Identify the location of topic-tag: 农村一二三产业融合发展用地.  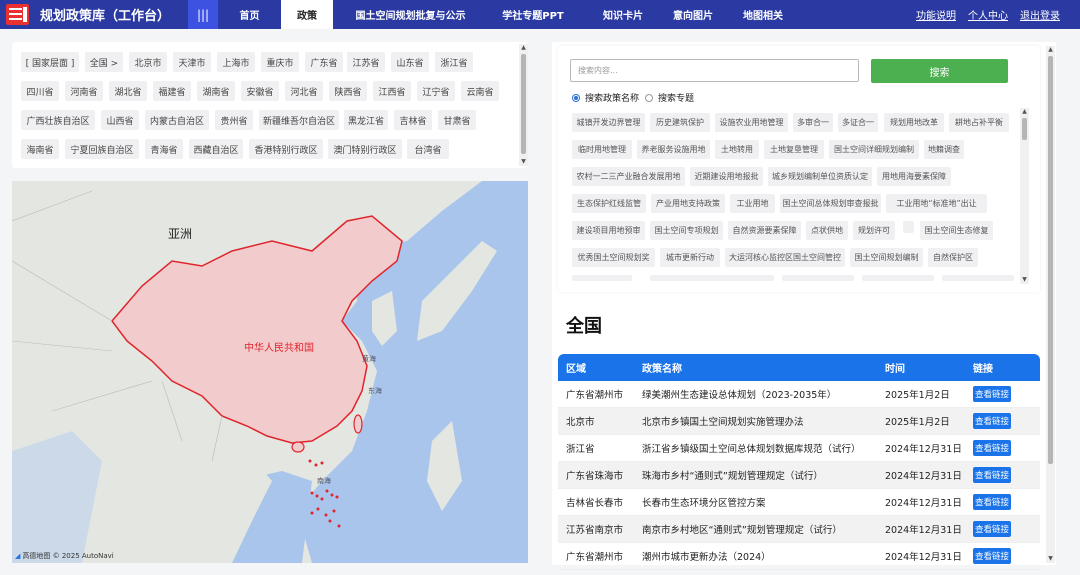
(628, 176).